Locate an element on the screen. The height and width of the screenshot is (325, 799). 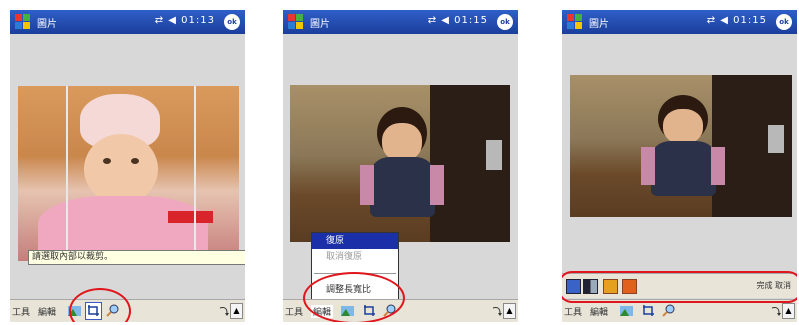
menu-item-redo: 取消復原 is located at coordinates (355, 257).